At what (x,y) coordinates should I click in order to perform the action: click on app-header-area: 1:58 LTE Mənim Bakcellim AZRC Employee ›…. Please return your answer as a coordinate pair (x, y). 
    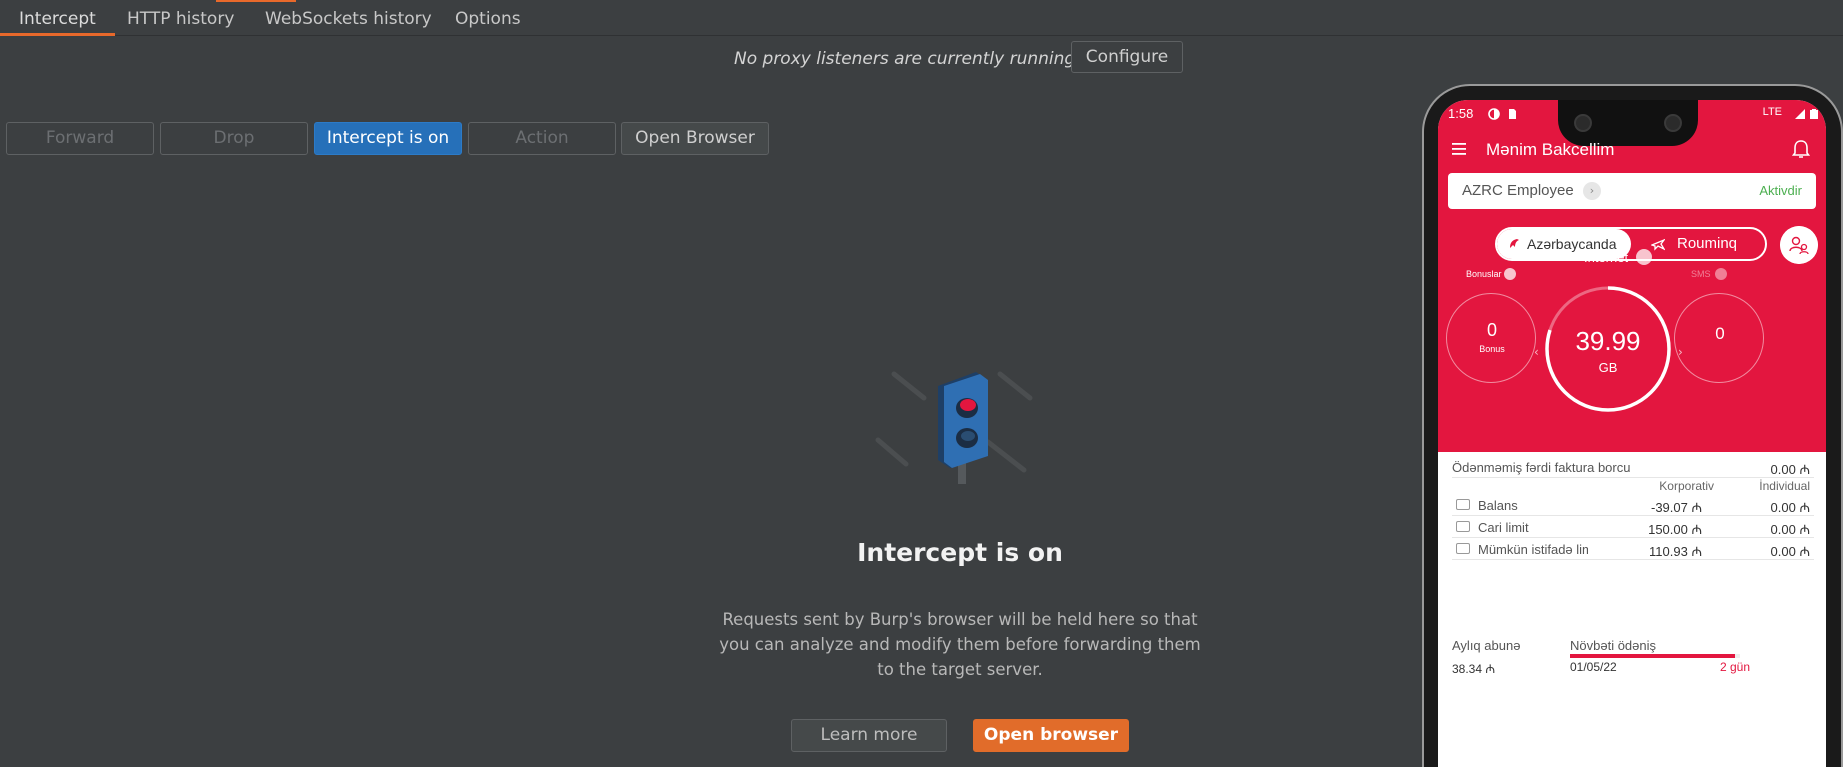
    Looking at the image, I should click on (1632, 276).